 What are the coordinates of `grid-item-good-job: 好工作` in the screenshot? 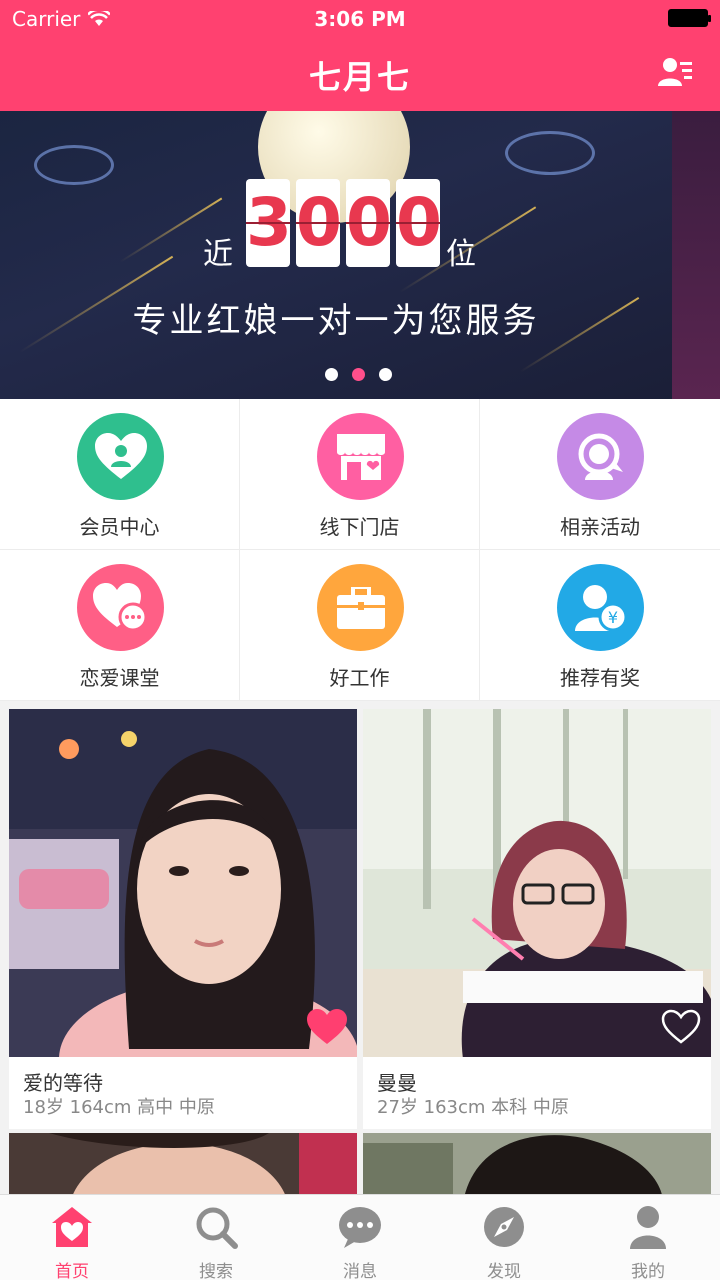 It's located at (360, 625).